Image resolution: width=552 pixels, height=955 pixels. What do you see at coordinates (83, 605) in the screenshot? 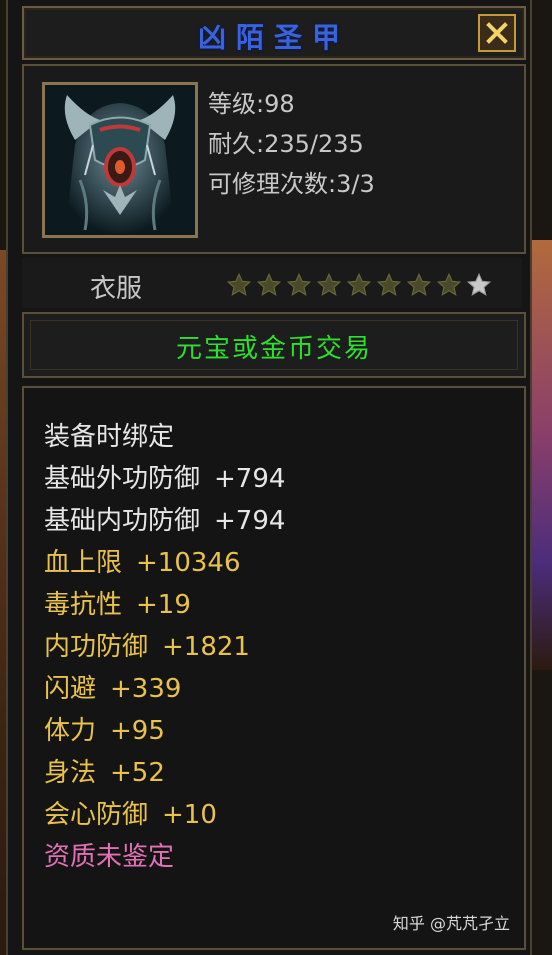
I see `attribute-name: 毒抗性` at bounding box center [83, 605].